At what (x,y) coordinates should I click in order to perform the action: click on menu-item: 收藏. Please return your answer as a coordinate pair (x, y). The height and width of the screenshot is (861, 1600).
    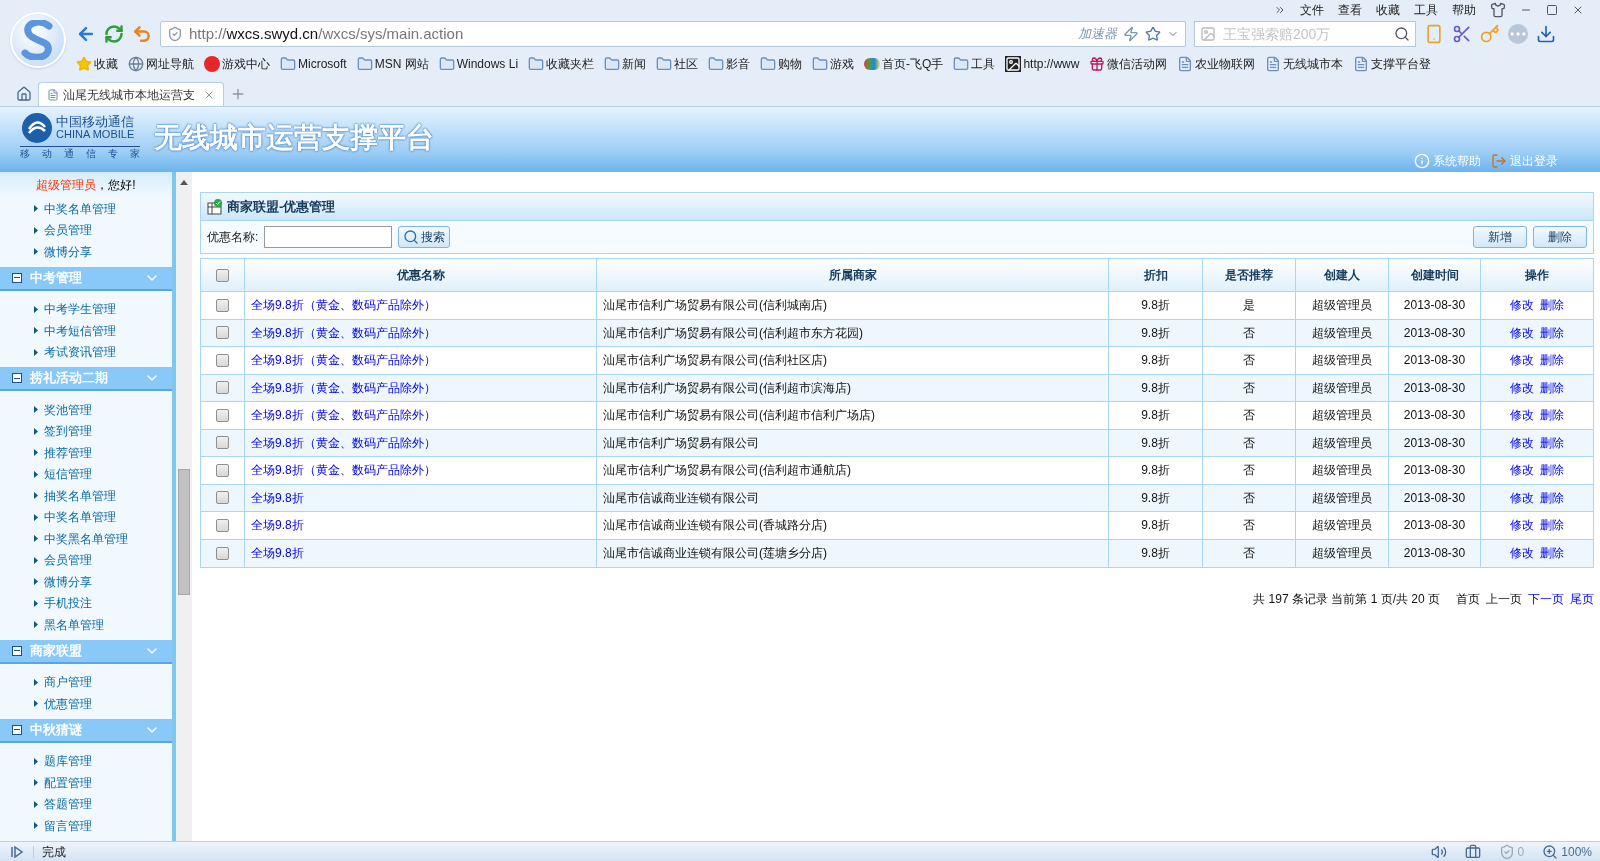
    Looking at the image, I should click on (1388, 10).